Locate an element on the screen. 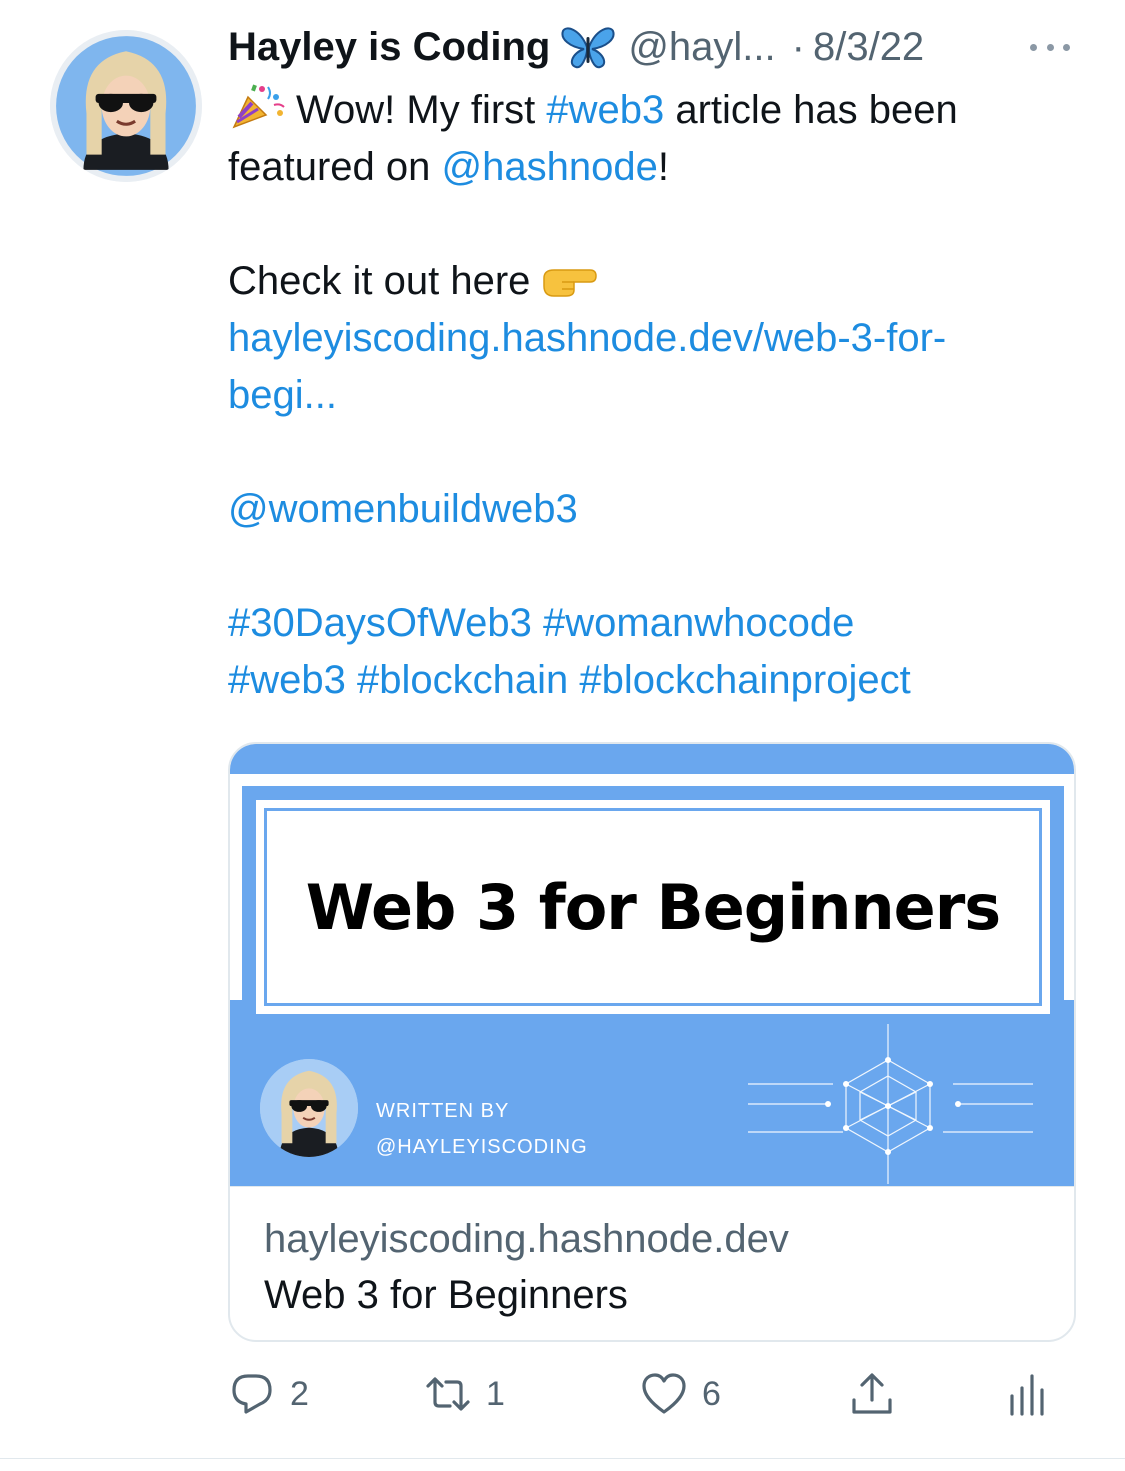 This screenshot has height=1471, width=1125. hashtags-line-2: #web3 #blockchain #blockchainproject is located at coordinates (653, 680).